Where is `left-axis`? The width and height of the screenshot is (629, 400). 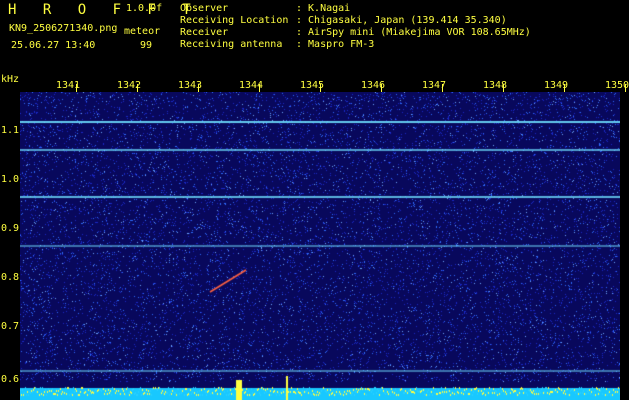
left-axis is located at coordinates (10, 236).